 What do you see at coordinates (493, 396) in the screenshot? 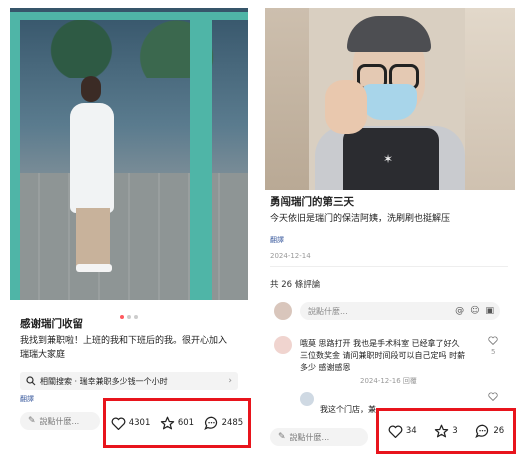
I see `reply-like-heart-icon` at bounding box center [493, 396].